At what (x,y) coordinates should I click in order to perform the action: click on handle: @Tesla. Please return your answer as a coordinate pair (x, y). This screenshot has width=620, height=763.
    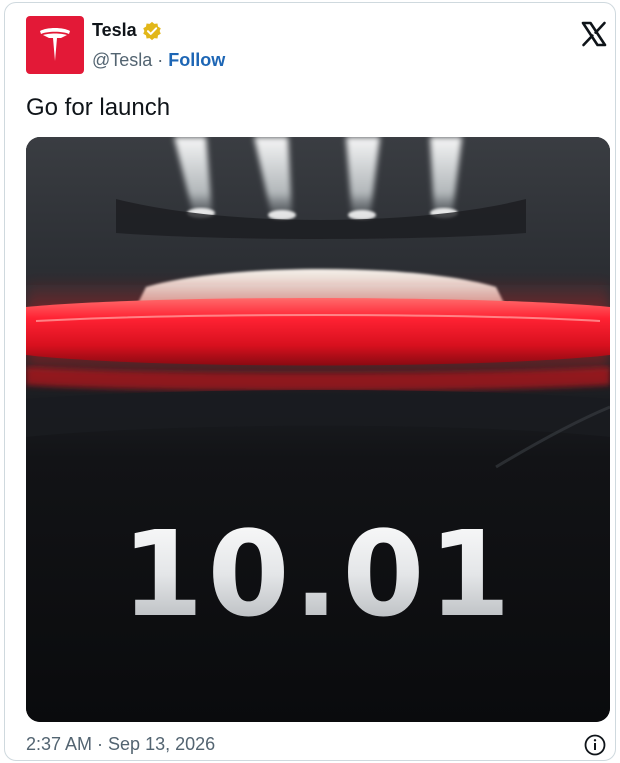
    Looking at the image, I should click on (122, 60).